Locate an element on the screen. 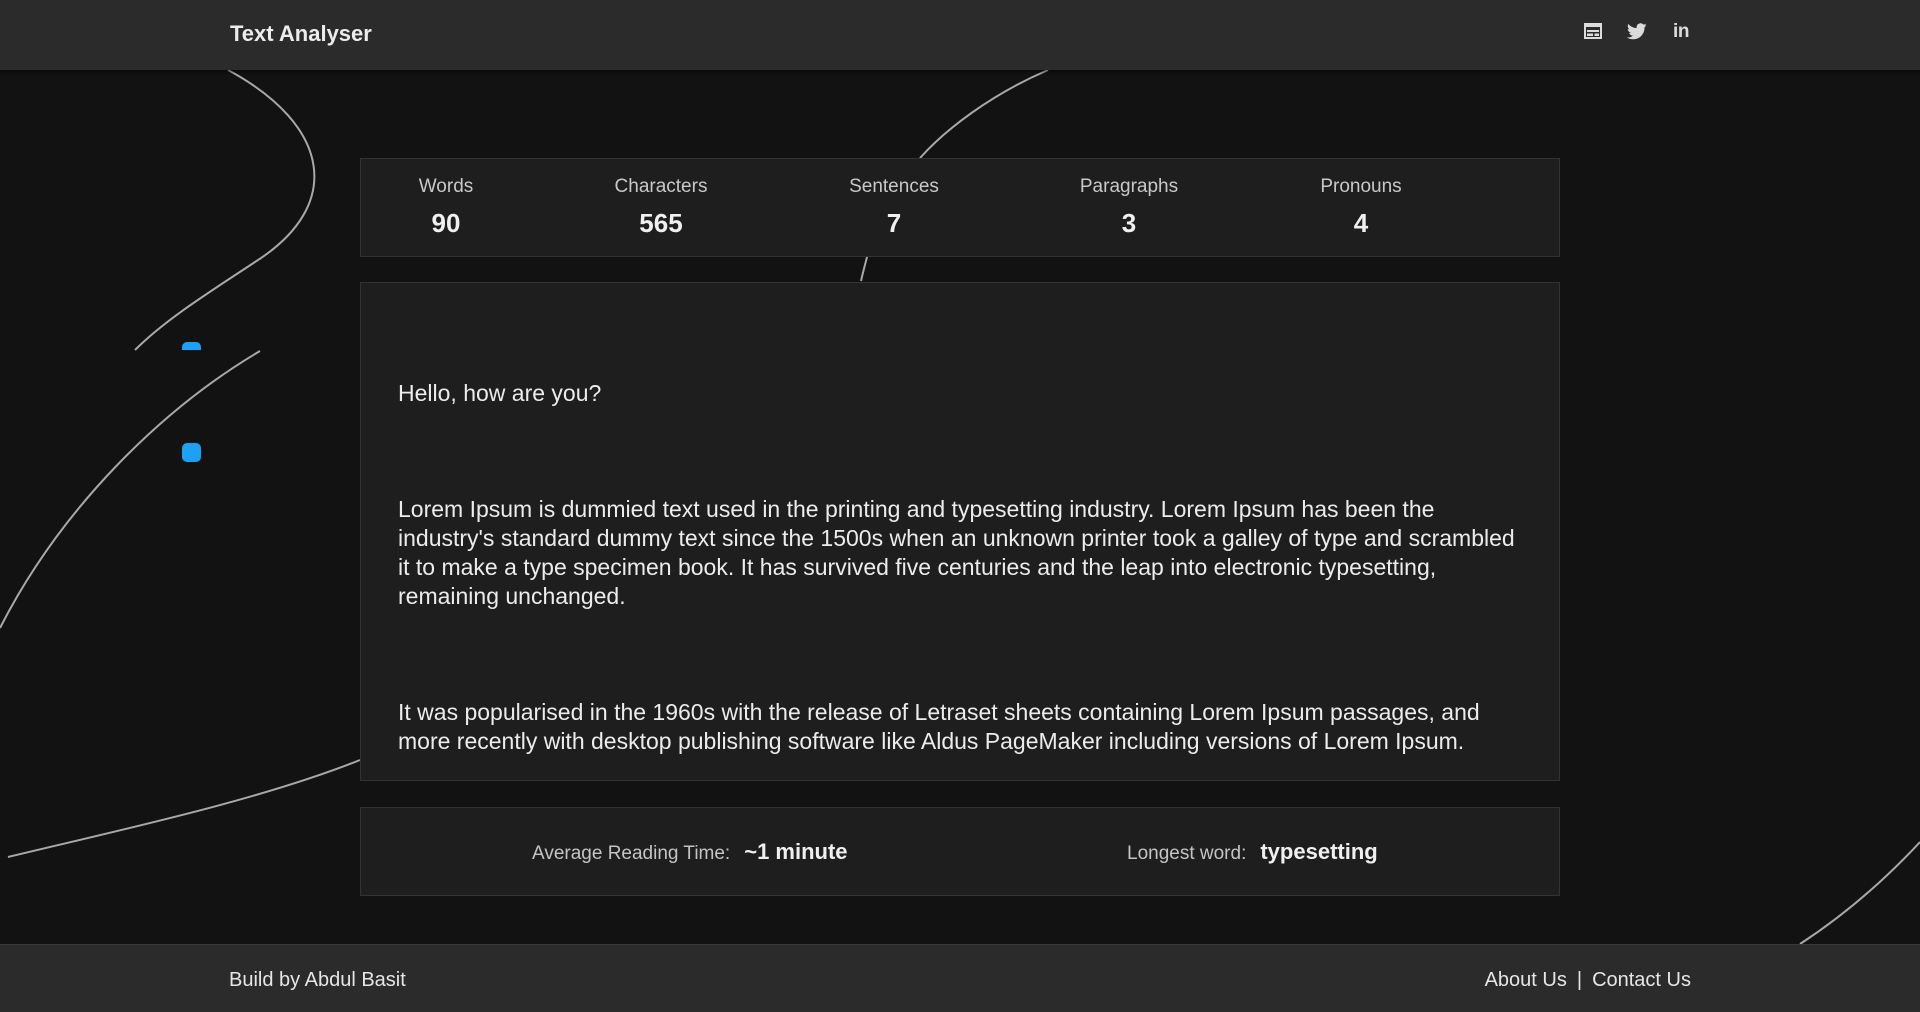 The image size is (1920, 1012). stat-label: Paragraphs is located at coordinates (1129, 186).